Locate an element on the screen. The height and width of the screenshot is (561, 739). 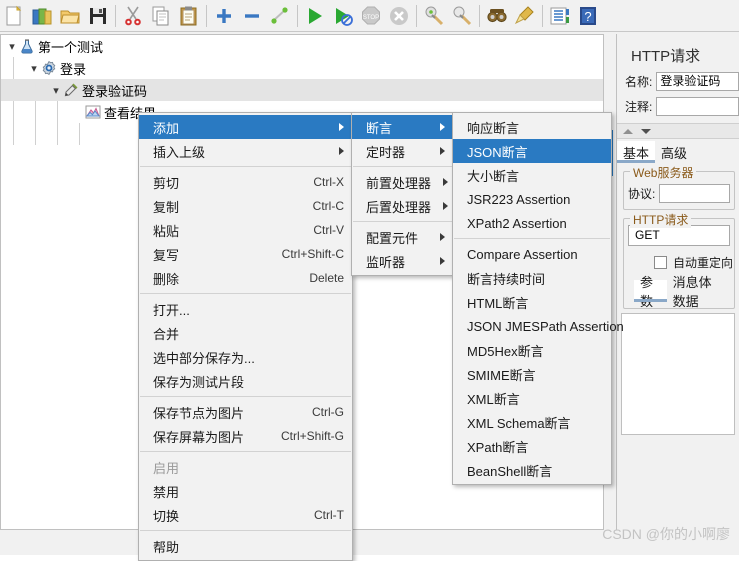
menu-item-accelerator: Ctrl-G is located at coordinates (328, 412).